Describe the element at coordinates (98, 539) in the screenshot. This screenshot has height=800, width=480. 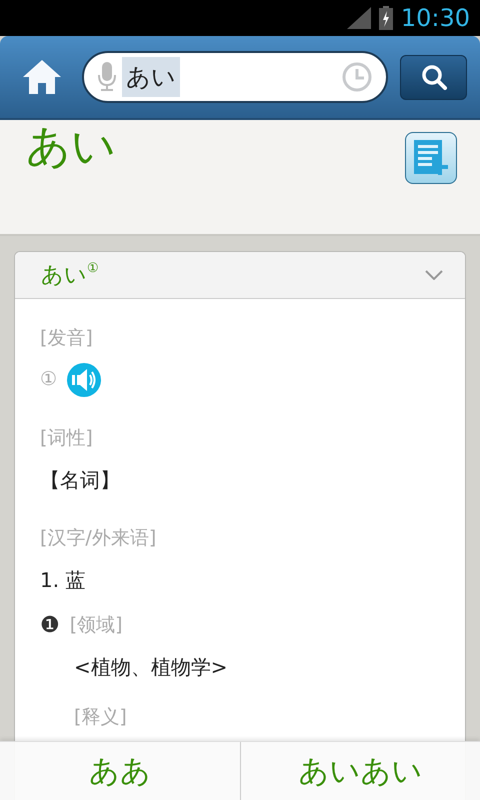
I see `section-label: [汉字/外来语]` at that location.